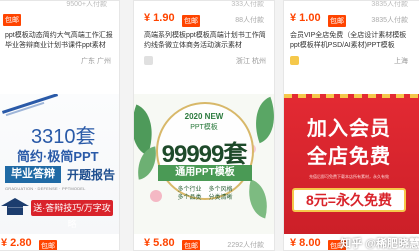  I want to click on product-title: 高端系列模板ppt模板高端计划书工作简约线条微立体商务活动演示素材, so click(206, 41).